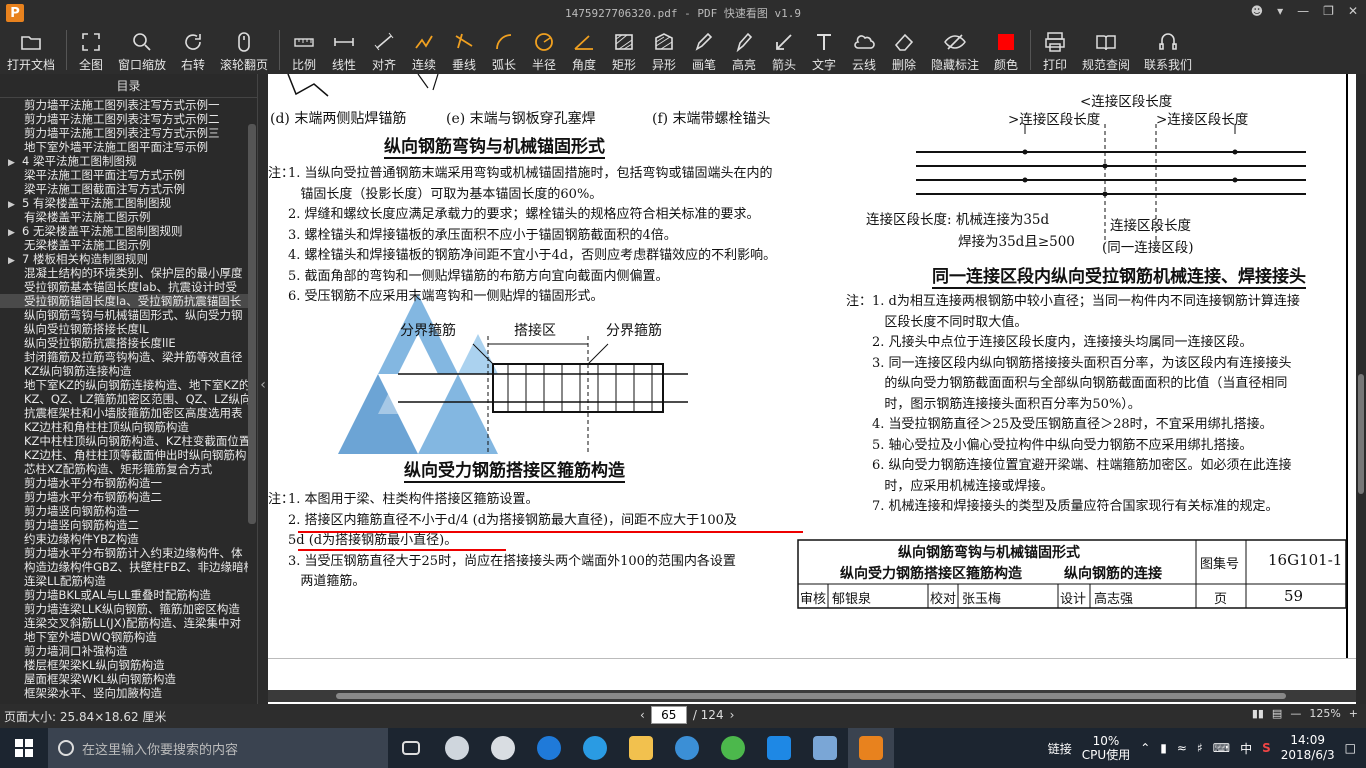 This screenshot has width=1366, height=768. What do you see at coordinates (464, 50) in the screenshot?
I see `perpendicular-button: 垂线` at bounding box center [464, 50].